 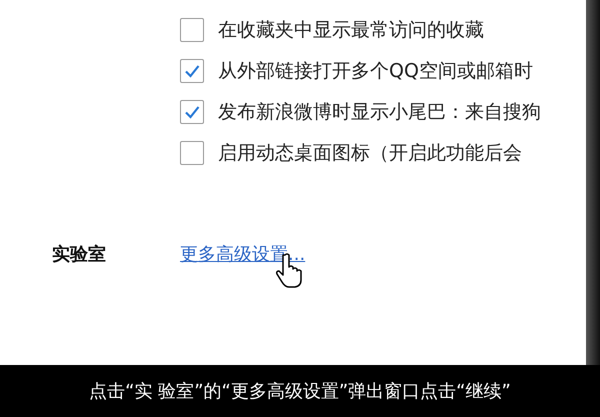 I want to click on section-label: 实验室, so click(x=79, y=254).